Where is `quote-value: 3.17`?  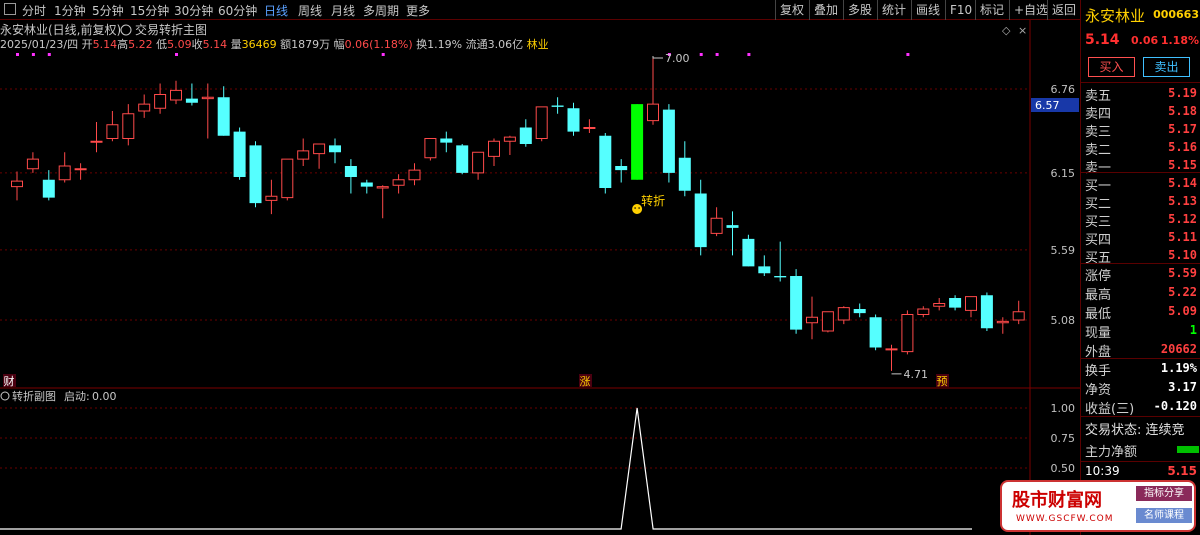 quote-value: 3.17 is located at coordinates (1182, 387).